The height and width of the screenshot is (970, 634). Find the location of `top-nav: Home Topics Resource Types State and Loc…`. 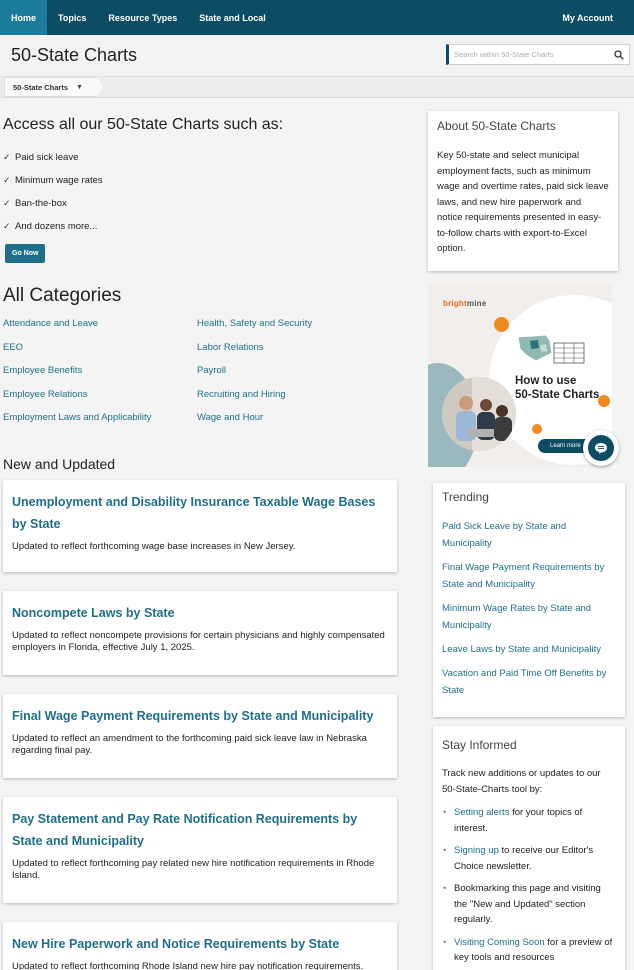

top-nav: Home Topics Resource Types State and Loc… is located at coordinates (317, 17).